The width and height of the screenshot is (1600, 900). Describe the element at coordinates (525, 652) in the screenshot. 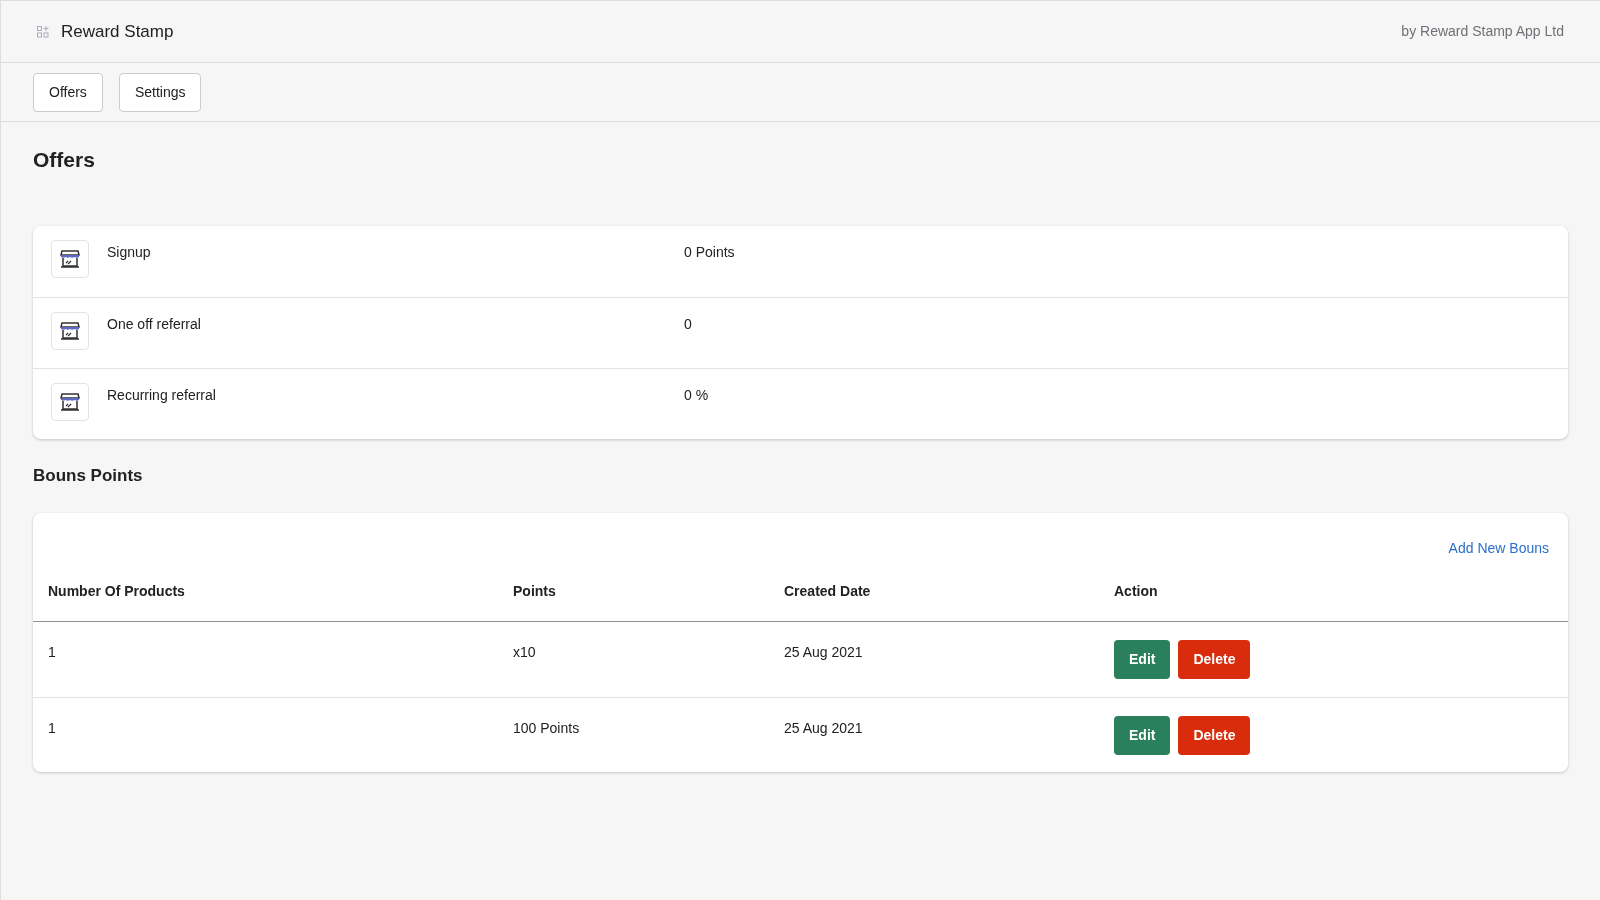

I see `table-cell-text: x10` at that location.